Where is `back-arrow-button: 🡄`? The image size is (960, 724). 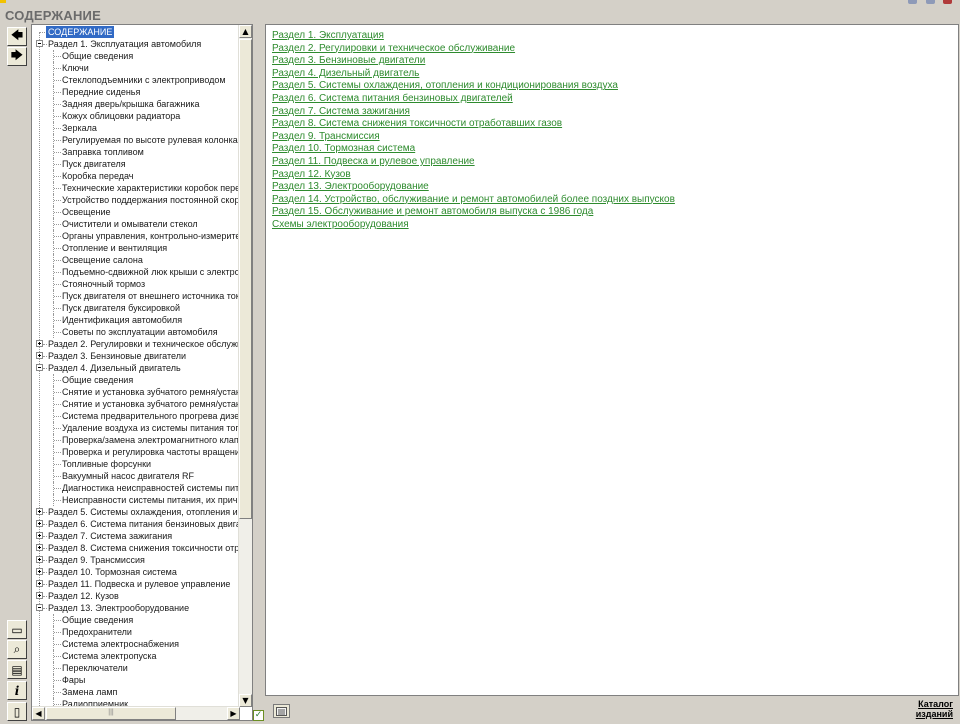
back-arrow-button: 🡄 is located at coordinates (17, 36).